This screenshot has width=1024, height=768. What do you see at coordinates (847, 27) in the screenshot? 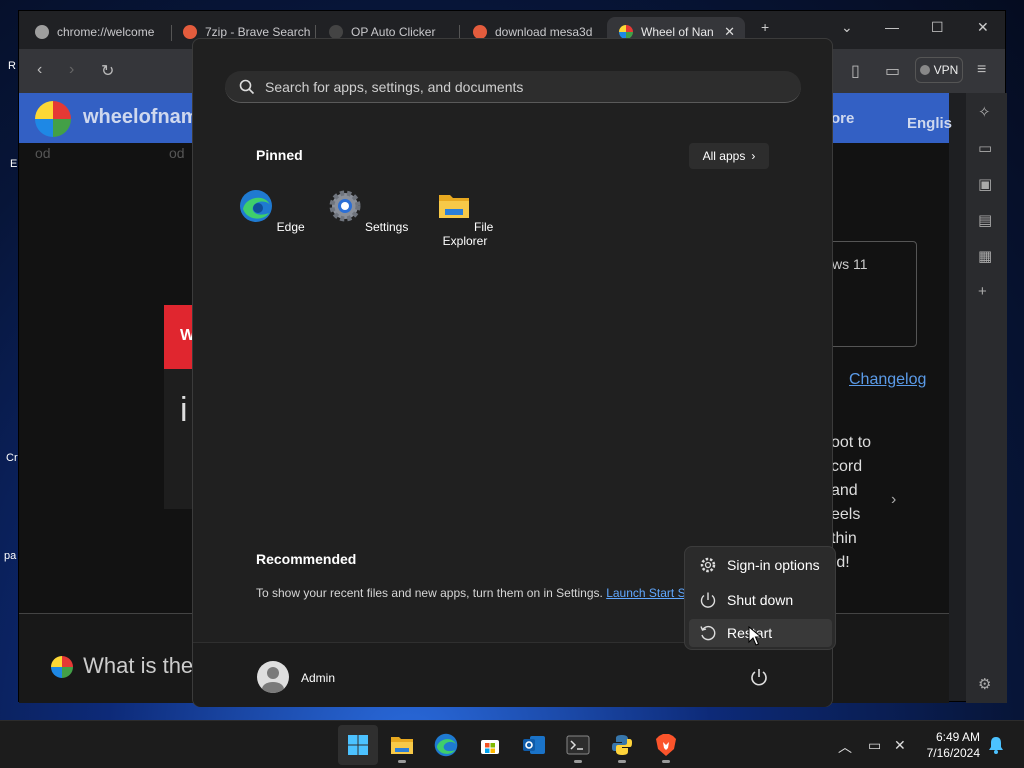
I see `tab-search-chevron-icon: ⌄` at bounding box center [847, 27].